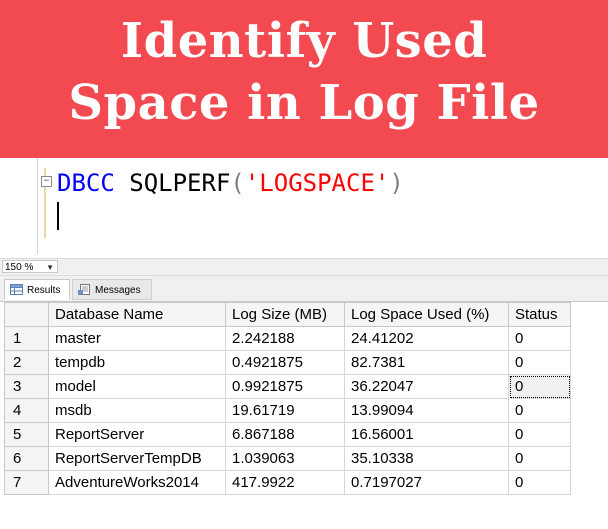 The width and height of the screenshot is (608, 529). I want to click on cell-database-name: model, so click(137, 386).